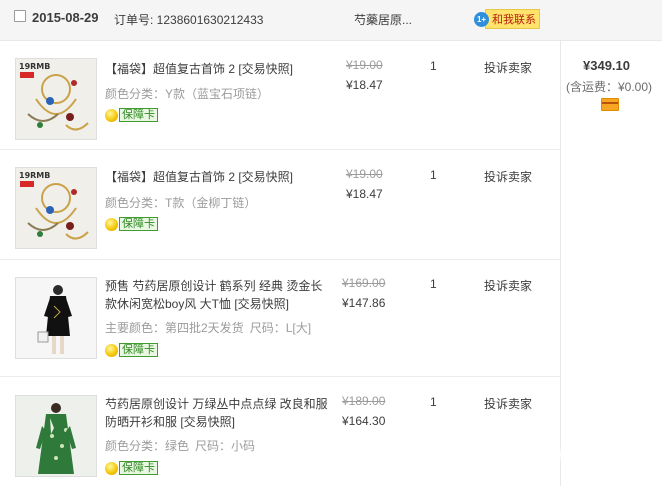 The width and height of the screenshot is (662, 486). I want to click on product-sku: 主要颜色：第四批2天发货 尺码：L[大], so click(208, 327).